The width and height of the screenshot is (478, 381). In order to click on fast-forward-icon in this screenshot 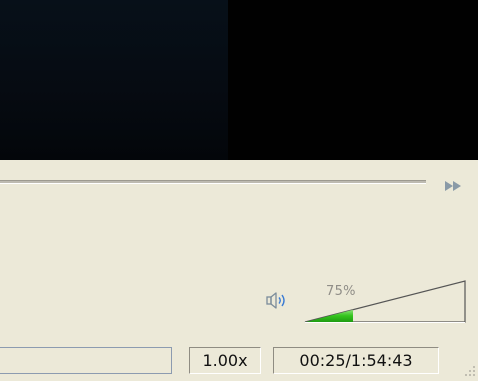, I will do `click(453, 186)`.